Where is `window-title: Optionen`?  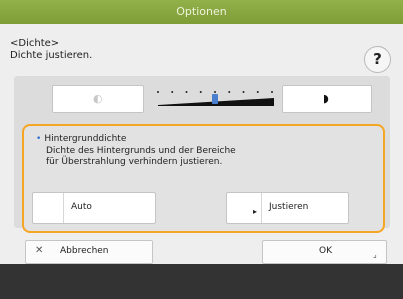
window-title: Optionen is located at coordinates (201, 12).